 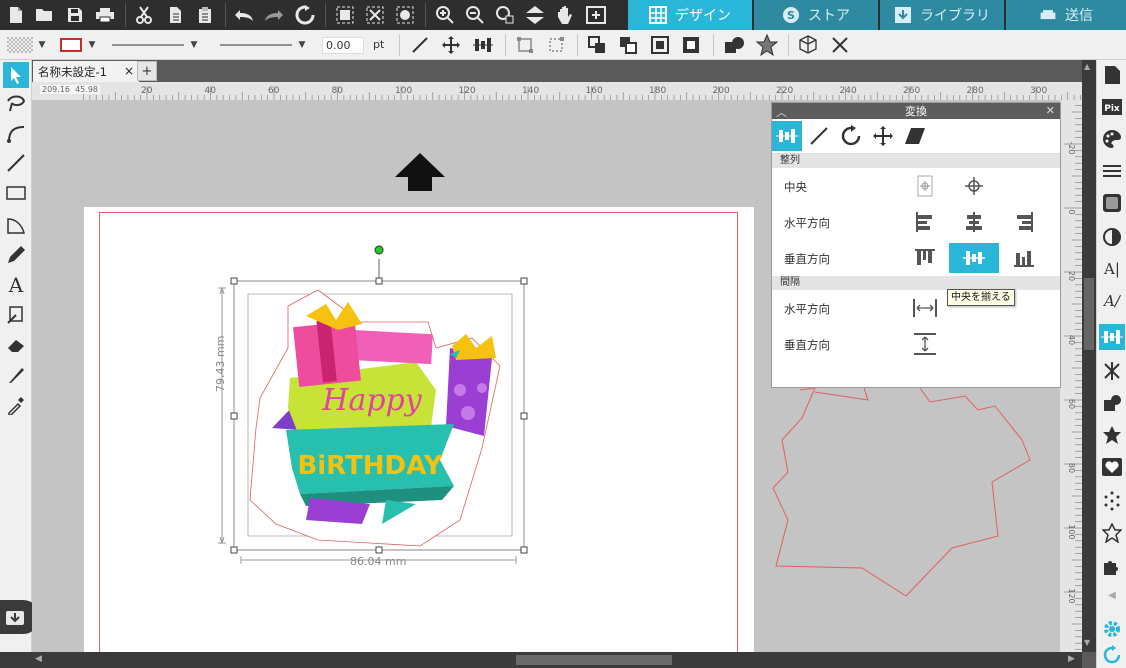 What do you see at coordinates (16, 163) in the screenshot?
I see `line-tool-icon` at bounding box center [16, 163].